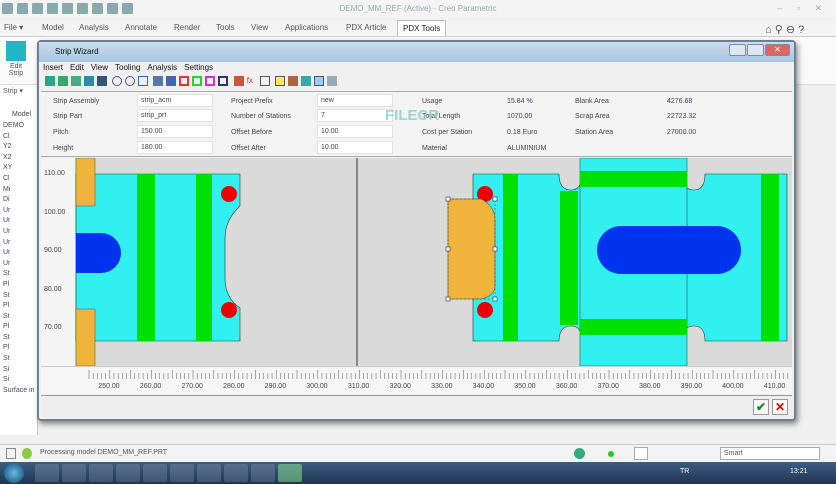 The image size is (836, 484). I want to click on strip-icon, so click(76, 81).